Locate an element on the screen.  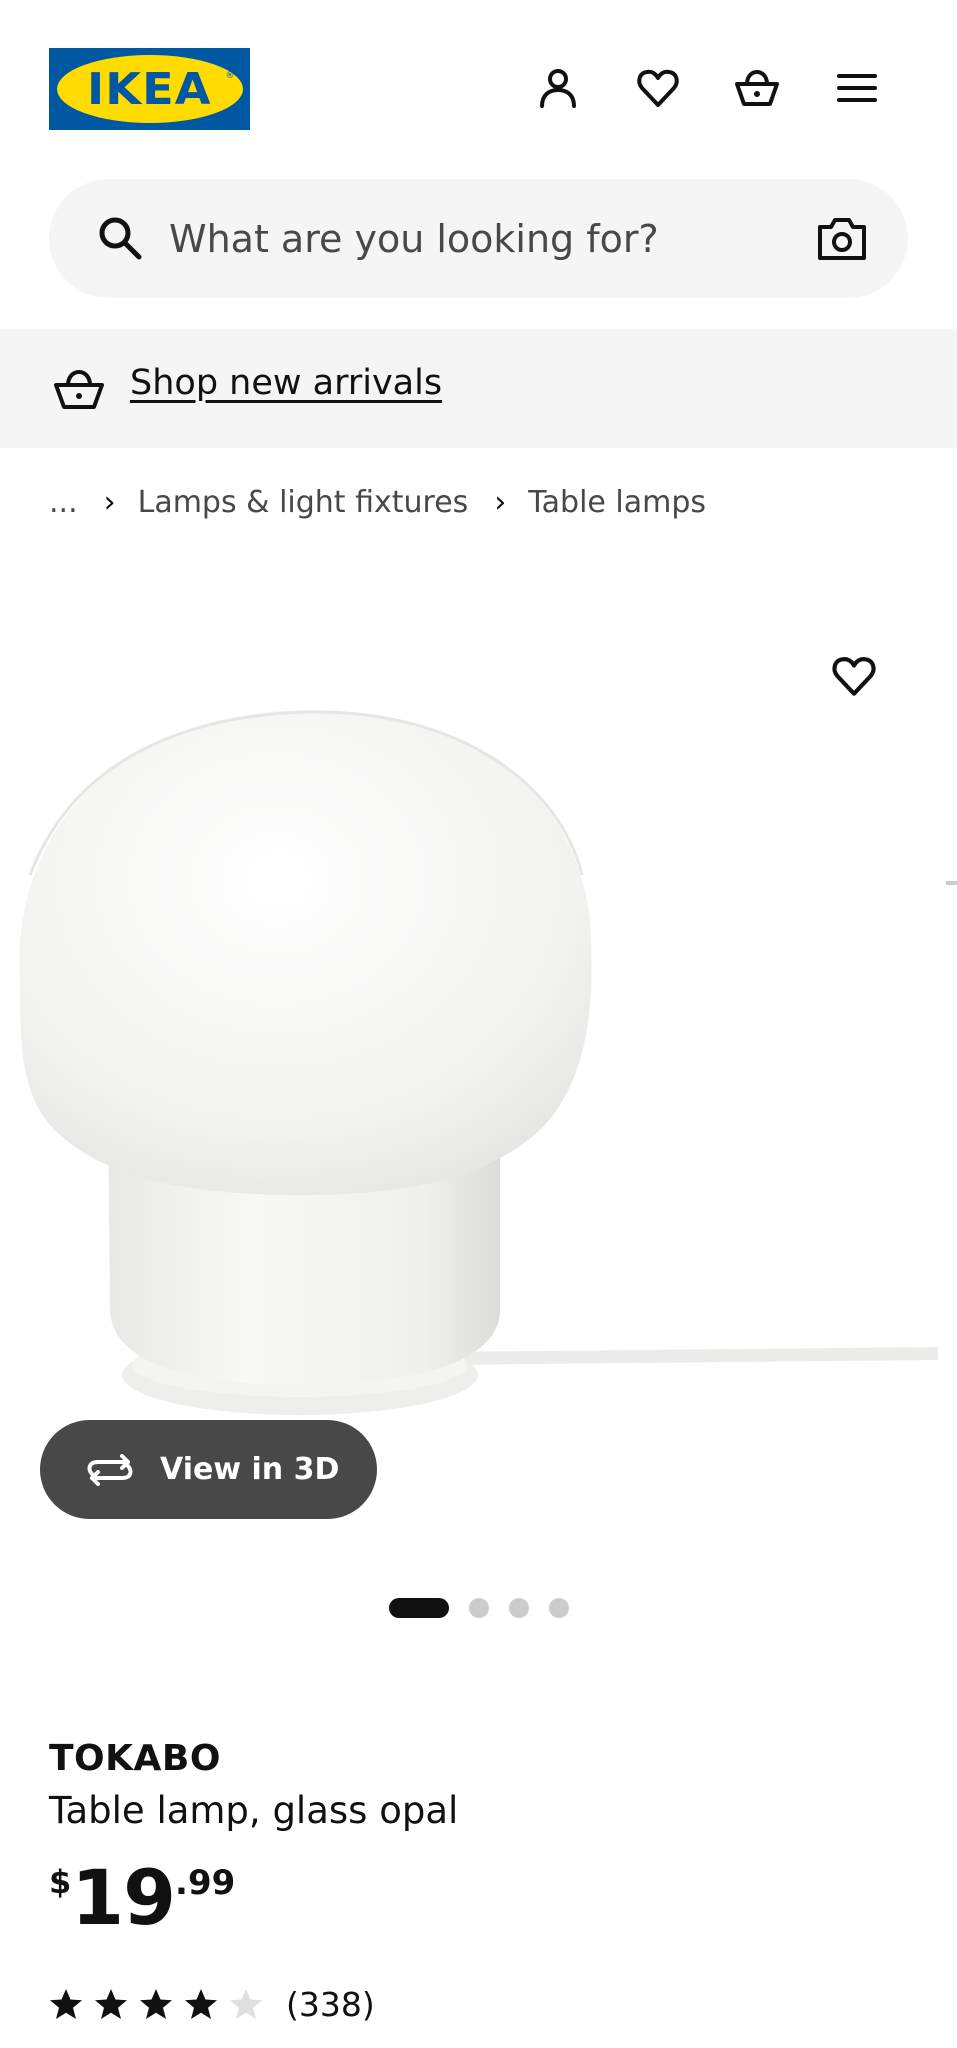
registered-mark: ® is located at coordinates (230, 76).